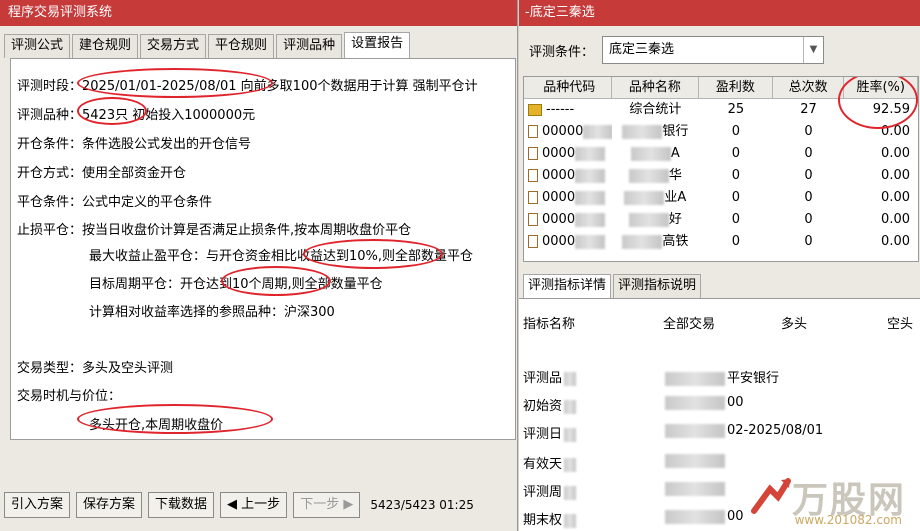 Image resolution: width=920 pixels, height=531 pixels. I want to click on detail-row-value: 02-2025/08/01, so click(744, 430).